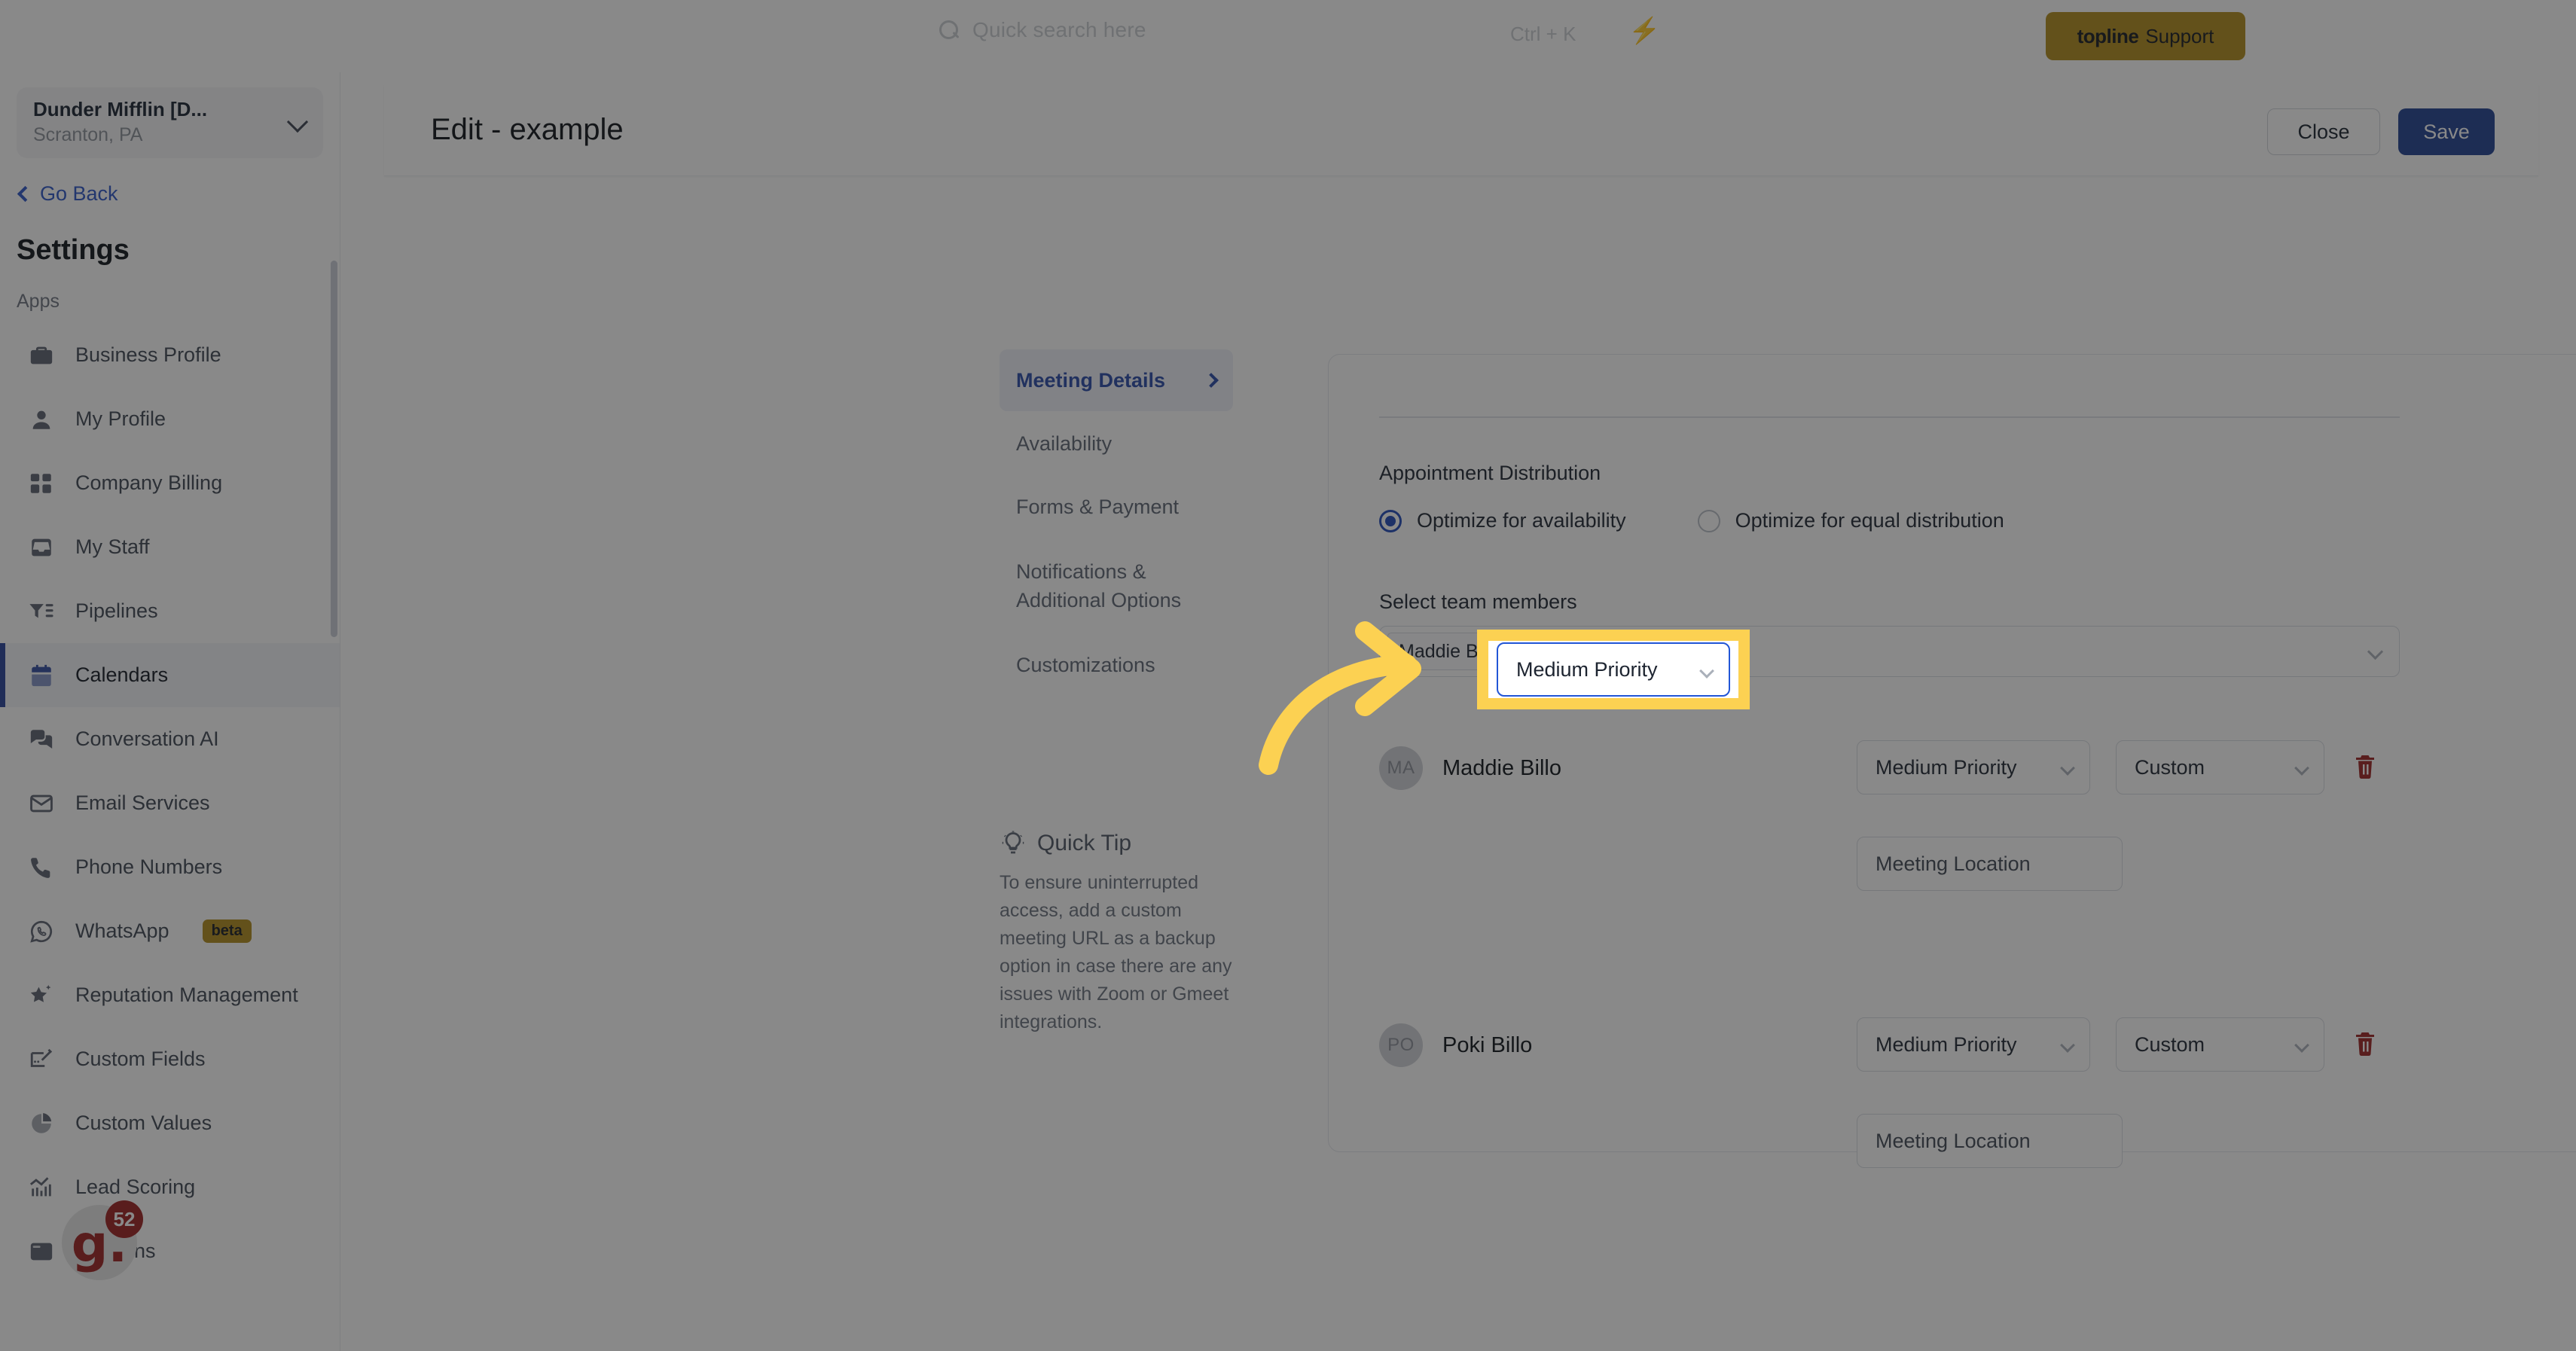 The image size is (2576, 1351). I want to click on sidebar-item-custom-fields: Custom Fields, so click(170, 1059).